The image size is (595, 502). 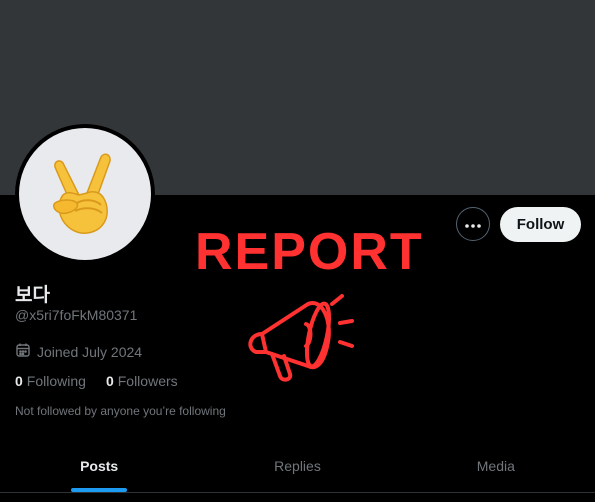 What do you see at coordinates (109, 381) in the screenshot?
I see `followers-count: 0` at bounding box center [109, 381].